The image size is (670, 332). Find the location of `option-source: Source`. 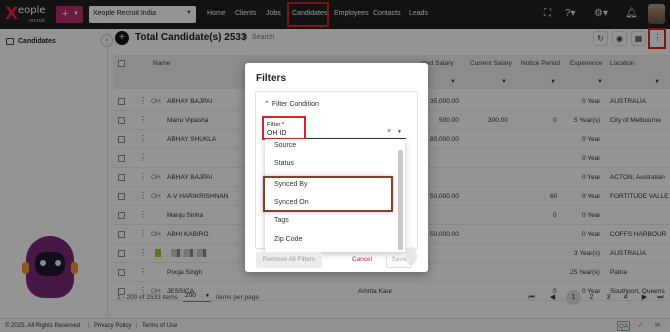

option-source: Source is located at coordinates (285, 145).